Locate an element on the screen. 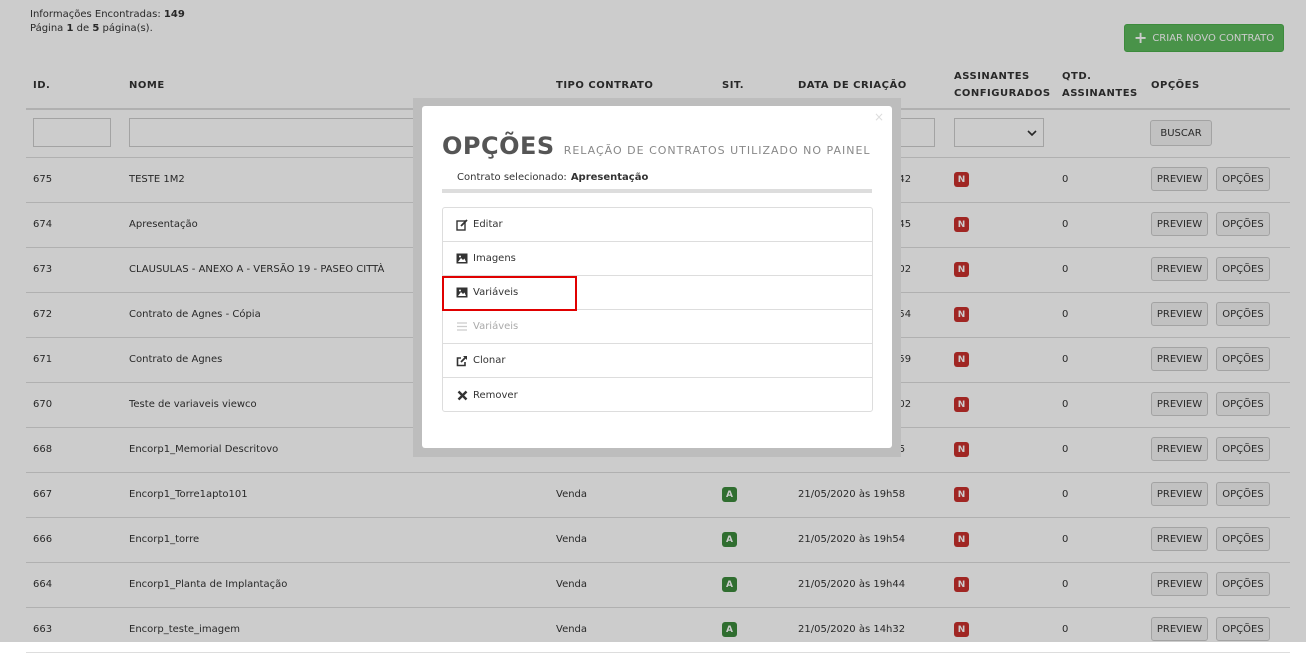 This screenshot has height=653, width=1306. menu-item-label: Remover is located at coordinates (495, 395).